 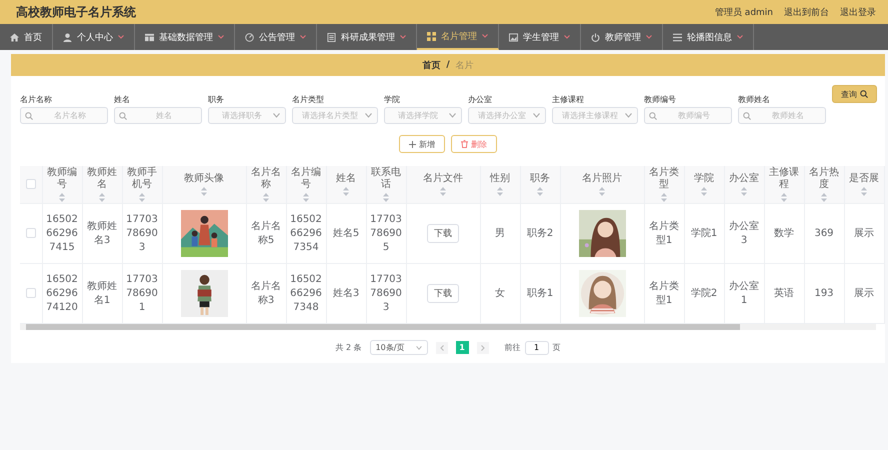 I want to click on table-cell: 17703786905, so click(x=386, y=233).